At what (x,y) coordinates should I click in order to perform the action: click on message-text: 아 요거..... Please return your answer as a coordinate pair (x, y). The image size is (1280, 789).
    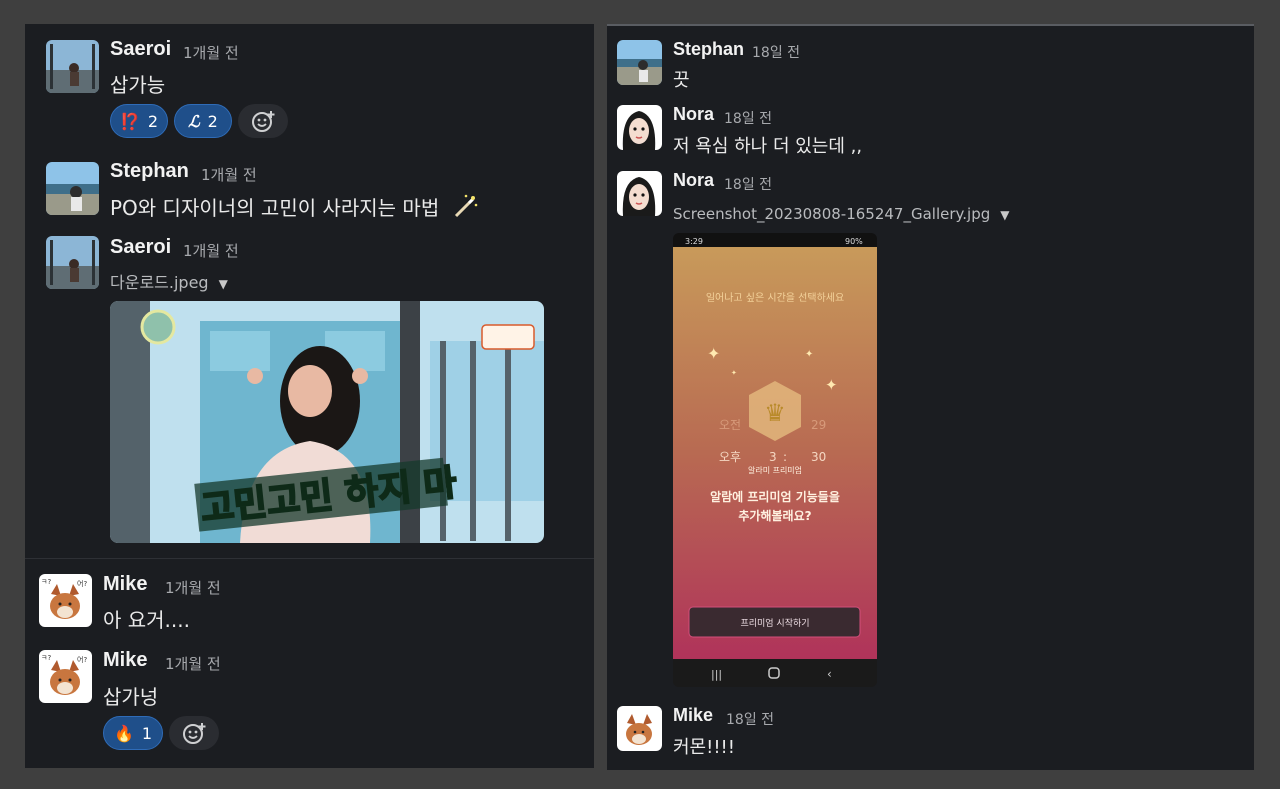
    Looking at the image, I should click on (146, 620).